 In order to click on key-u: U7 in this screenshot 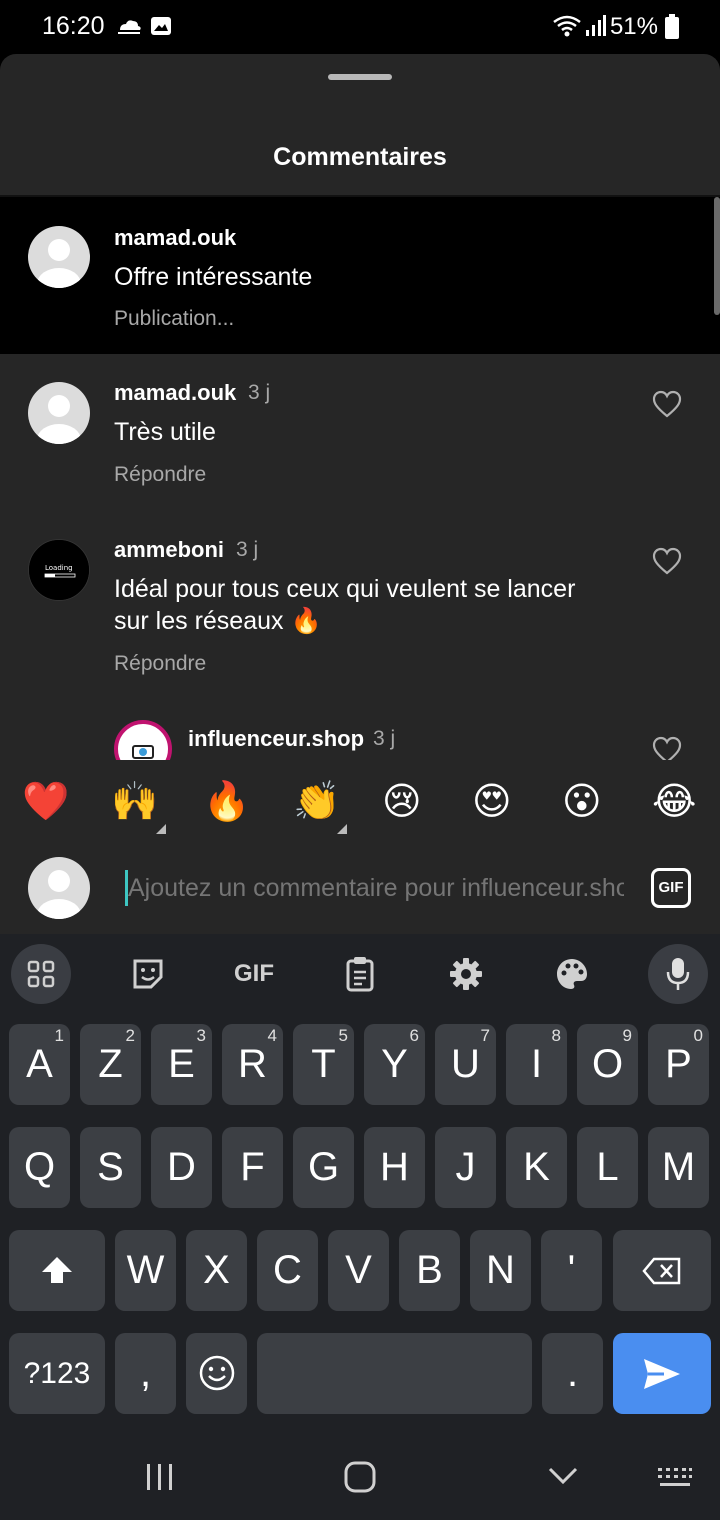, I will do `click(465, 1064)`.